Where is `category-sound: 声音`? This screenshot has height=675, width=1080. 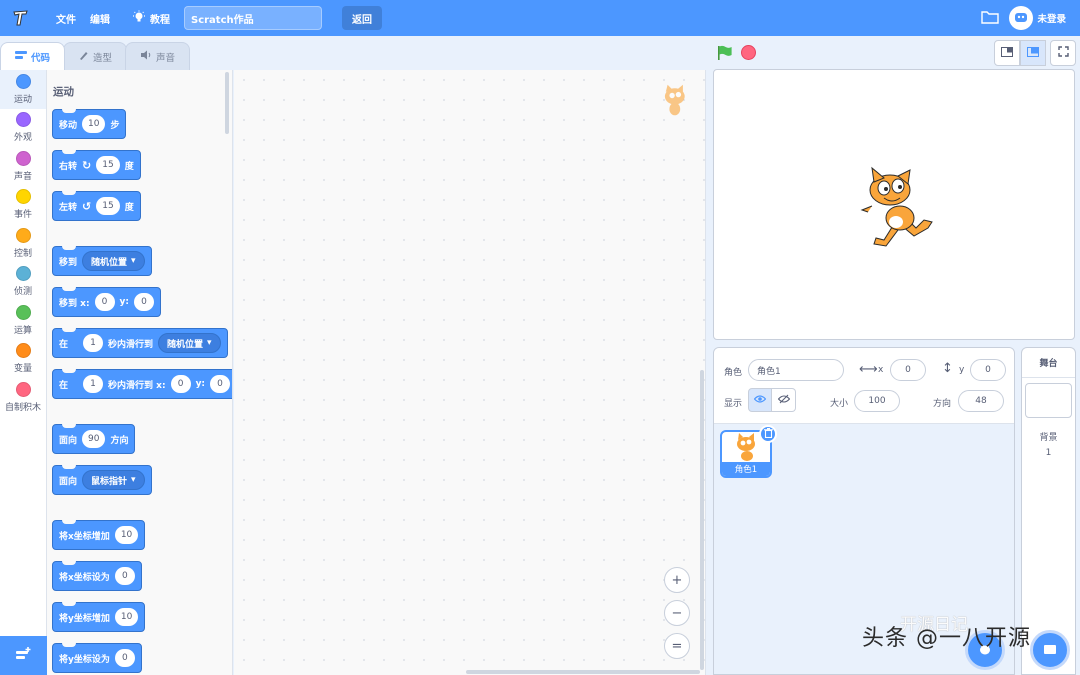
category-sound: 声音 is located at coordinates (23, 166).